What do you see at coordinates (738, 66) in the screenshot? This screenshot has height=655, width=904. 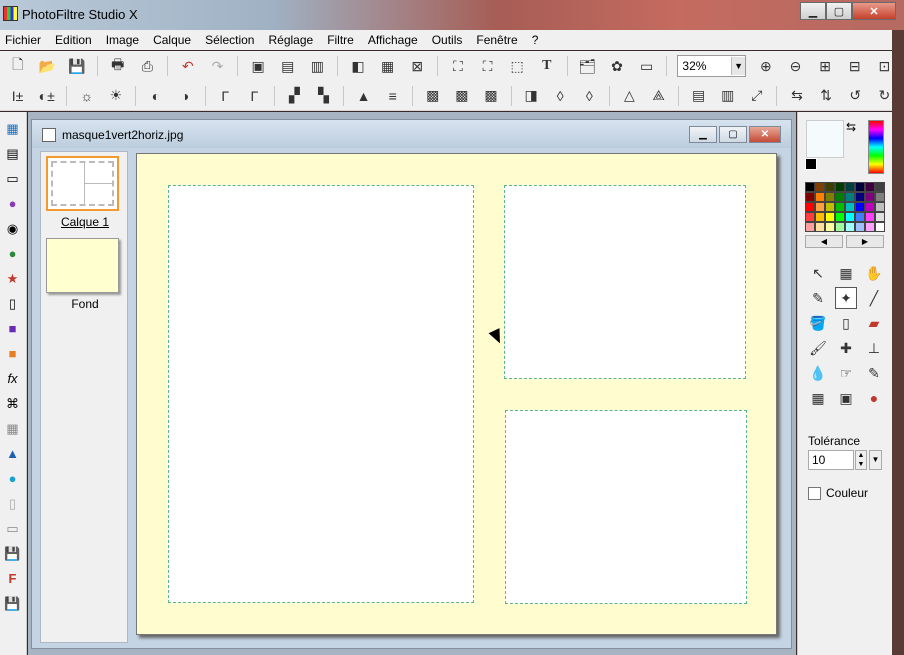 I see `chevron-down-icon: ▼` at bounding box center [738, 66].